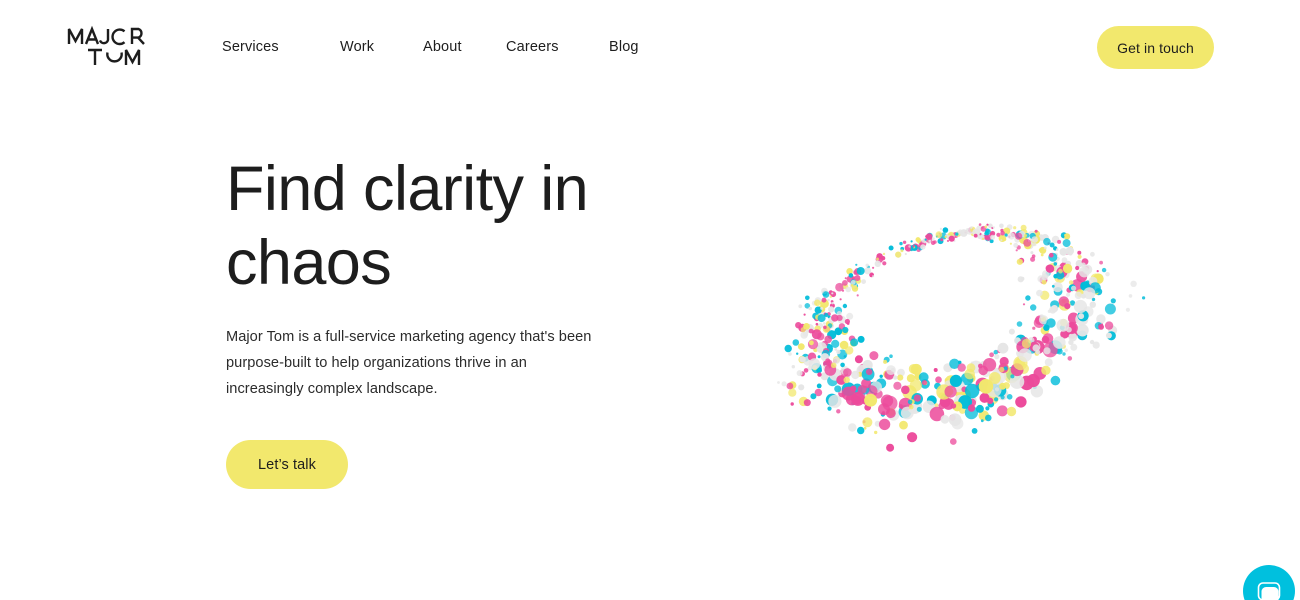 The height and width of the screenshot is (600, 1300). What do you see at coordinates (381, 47) in the screenshot?
I see `nav-item-work: Work` at bounding box center [381, 47].